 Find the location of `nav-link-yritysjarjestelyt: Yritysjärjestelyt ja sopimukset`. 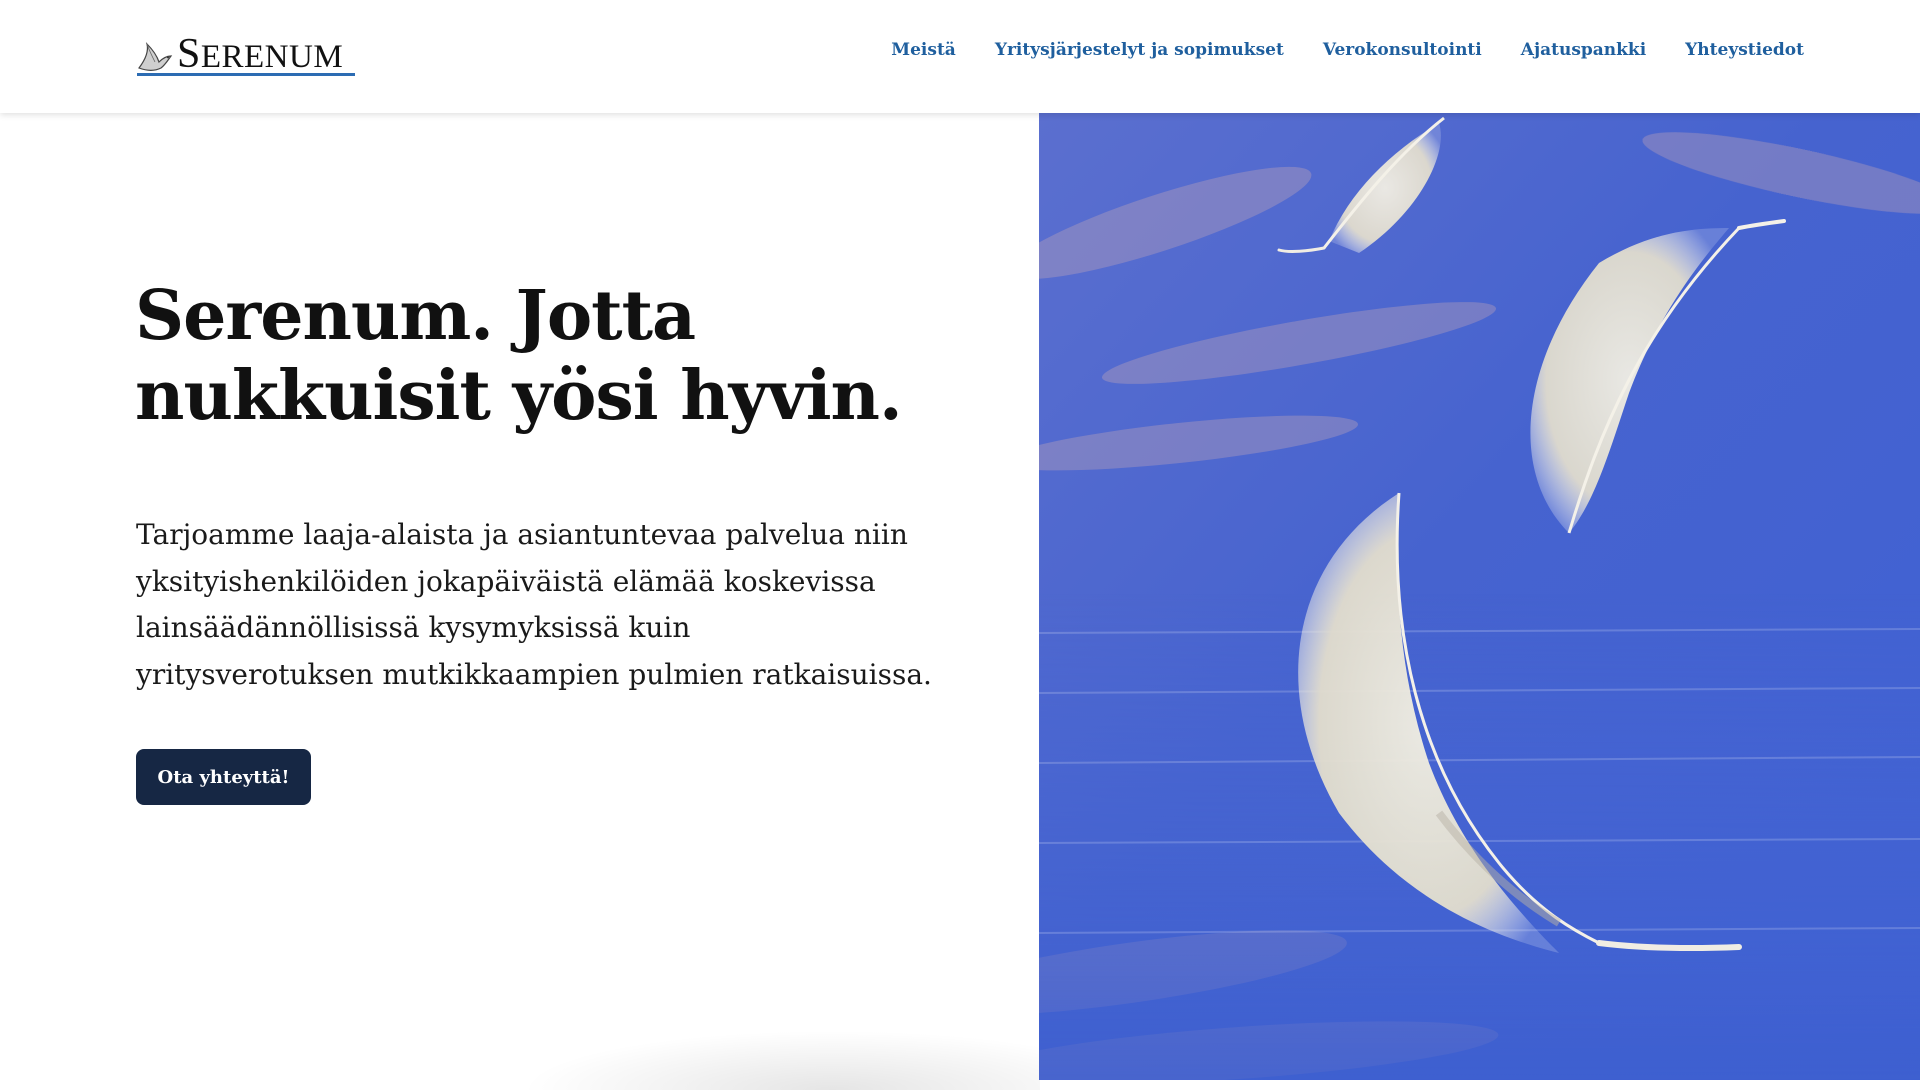

nav-link-yritysjarjestelyt: Yritysjärjestelyt ja sopimukset is located at coordinates (1139, 50).